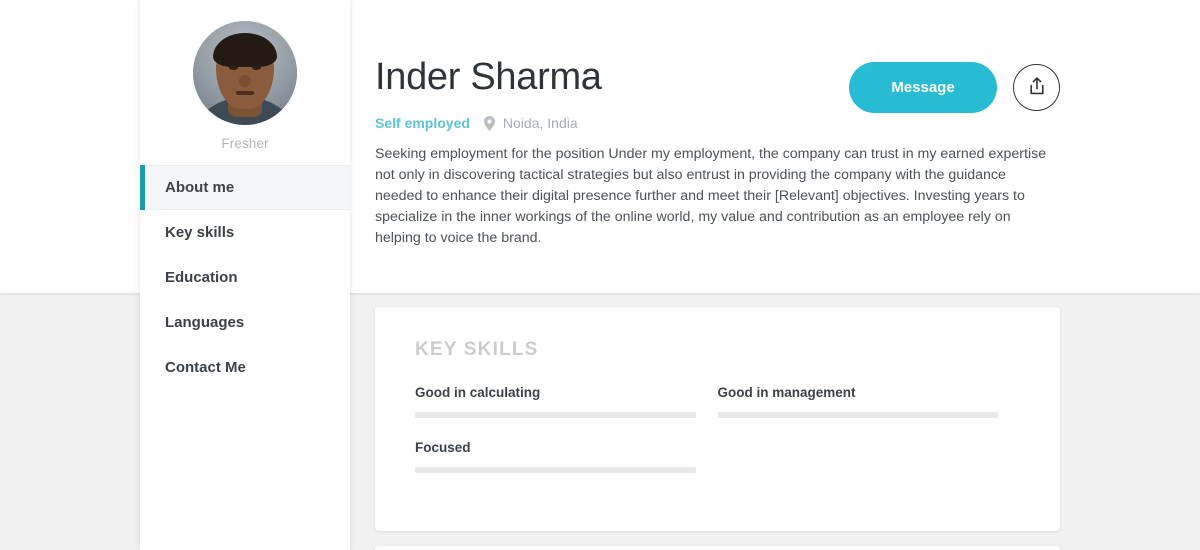 The height and width of the screenshot is (550, 1200). I want to click on skill-item: Good in management, so click(869, 401).